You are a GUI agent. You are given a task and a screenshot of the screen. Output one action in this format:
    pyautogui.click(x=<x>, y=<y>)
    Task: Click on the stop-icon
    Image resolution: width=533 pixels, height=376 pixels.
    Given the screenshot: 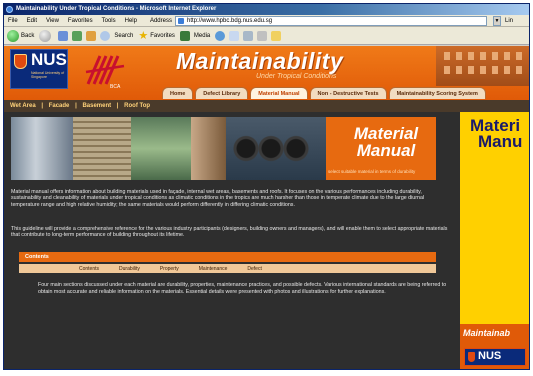 What is the action you would take?
    pyautogui.click(x=63, y=35)
    